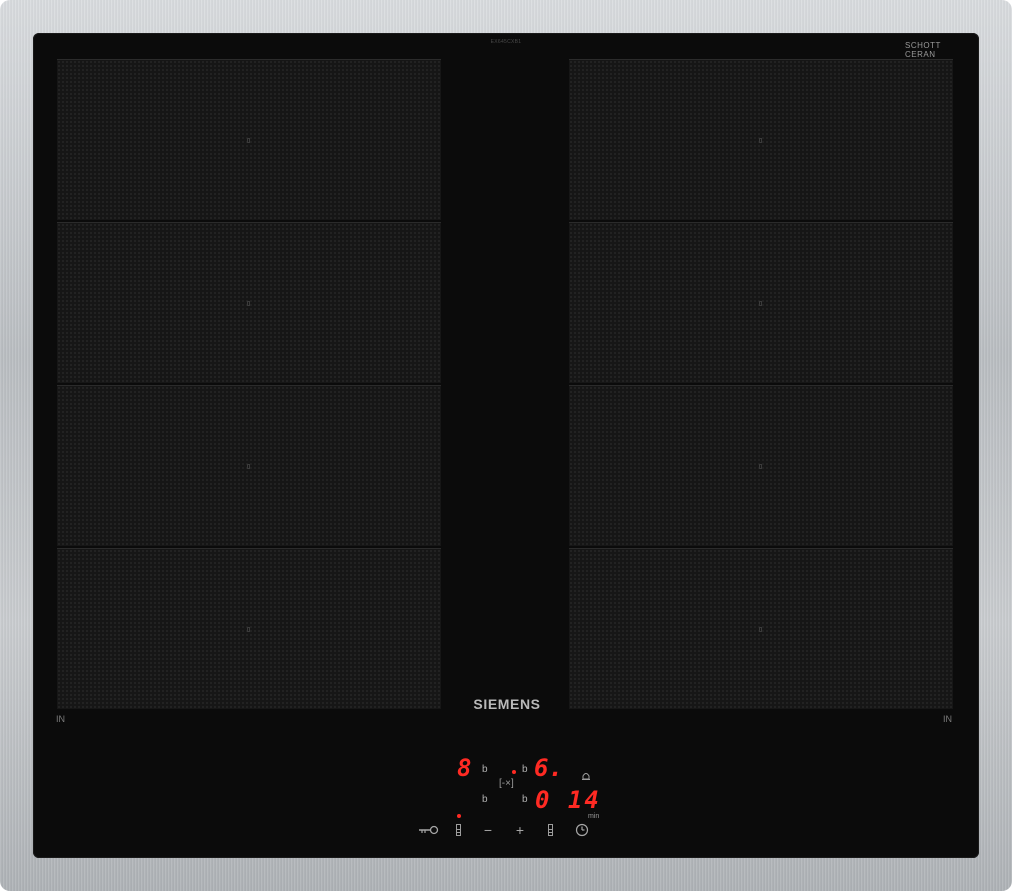 The image size is (1012, 891). What do you see at coordinates (594, 816) in the screenshot?
I see `timer-unit: min` at bounding box center [594, 816].